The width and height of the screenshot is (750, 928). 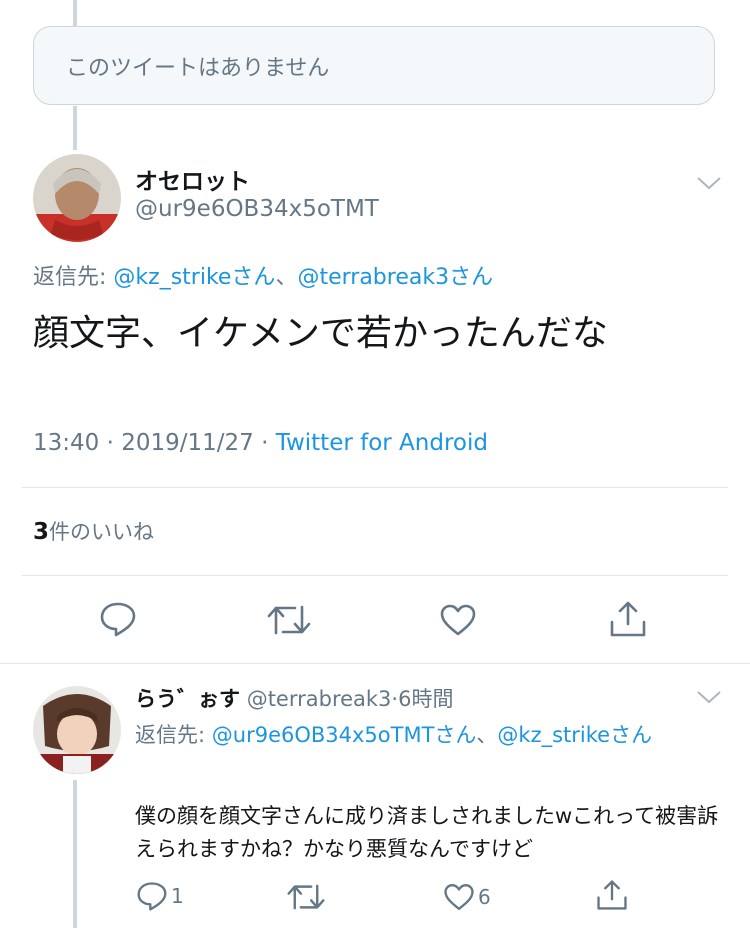 What do you see at coordinates (422, 699) in the screenshot?
I see `reply-time: ·6時間` at bounding box center [422, 699].